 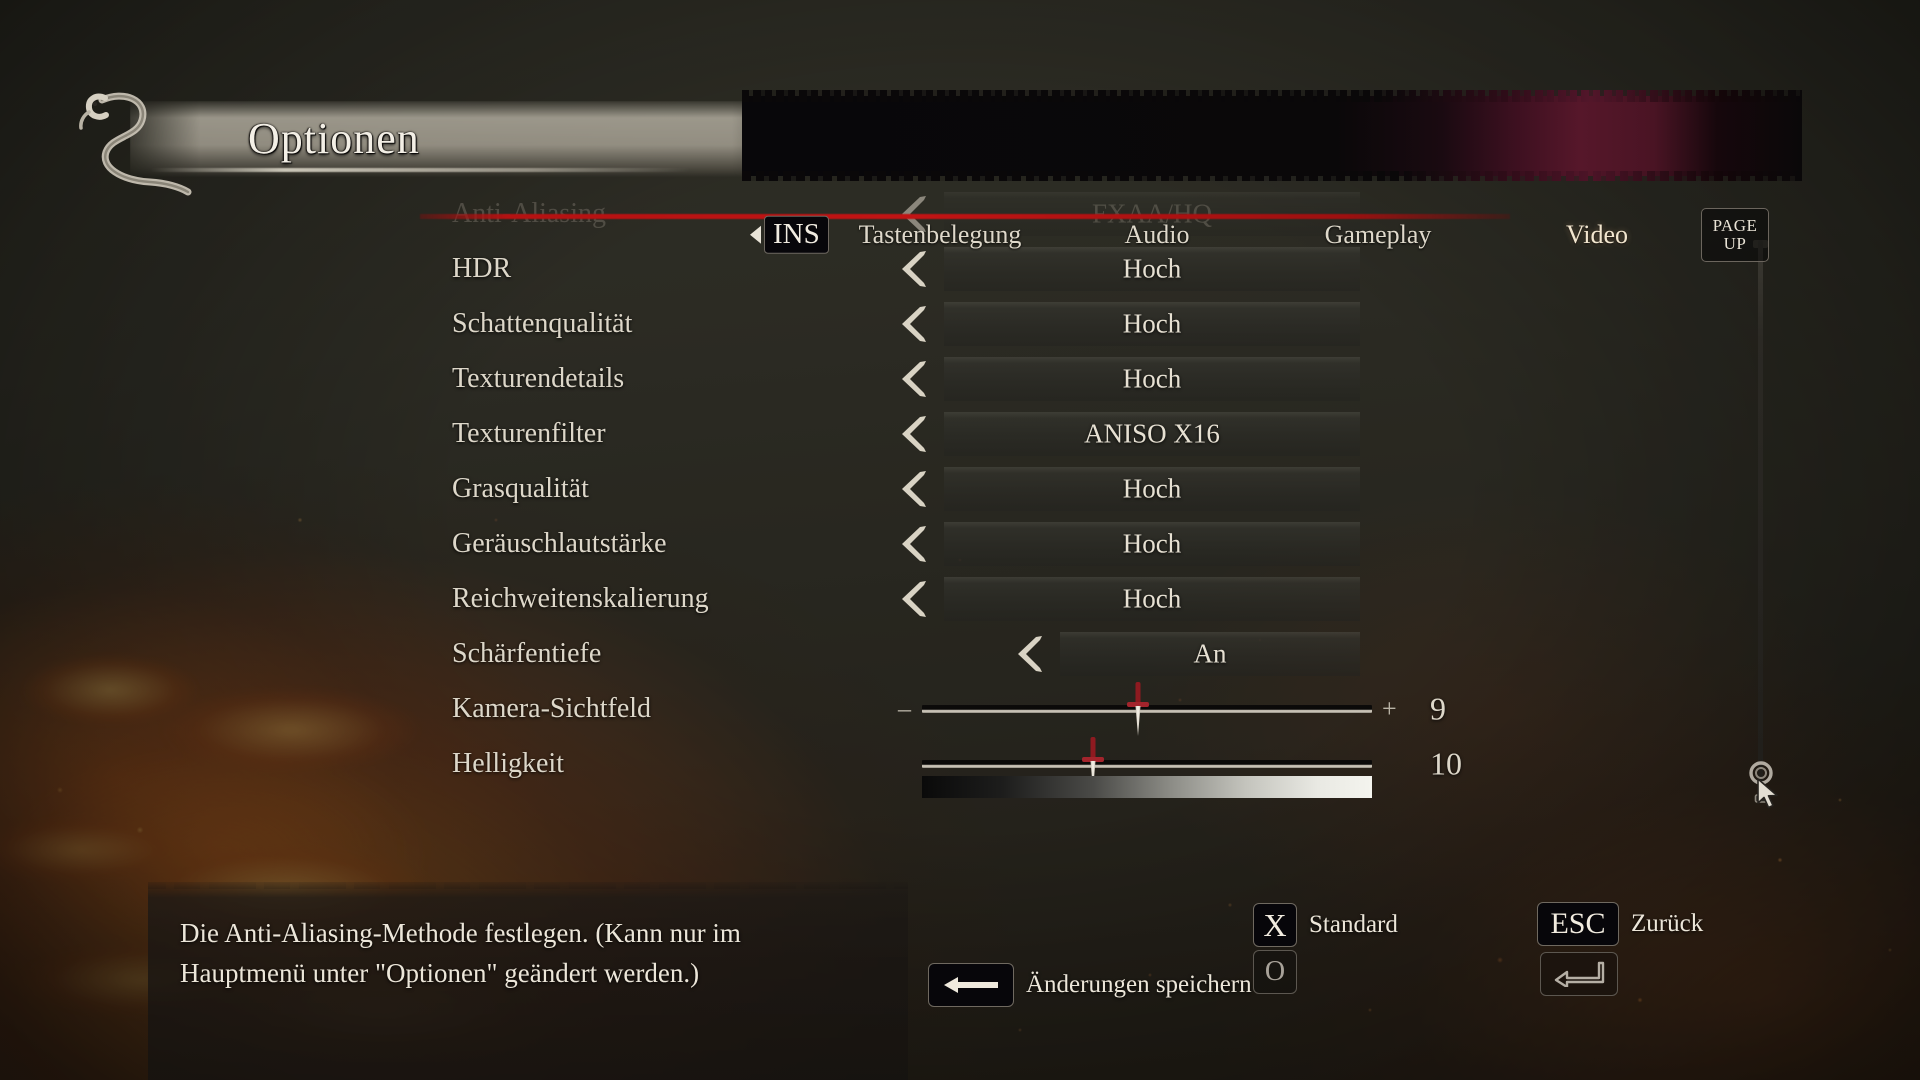 What do you see at coordinates (1767, 793) in the screenshot?
I see `mouse-cursor` at bounding box center [1767, 793].